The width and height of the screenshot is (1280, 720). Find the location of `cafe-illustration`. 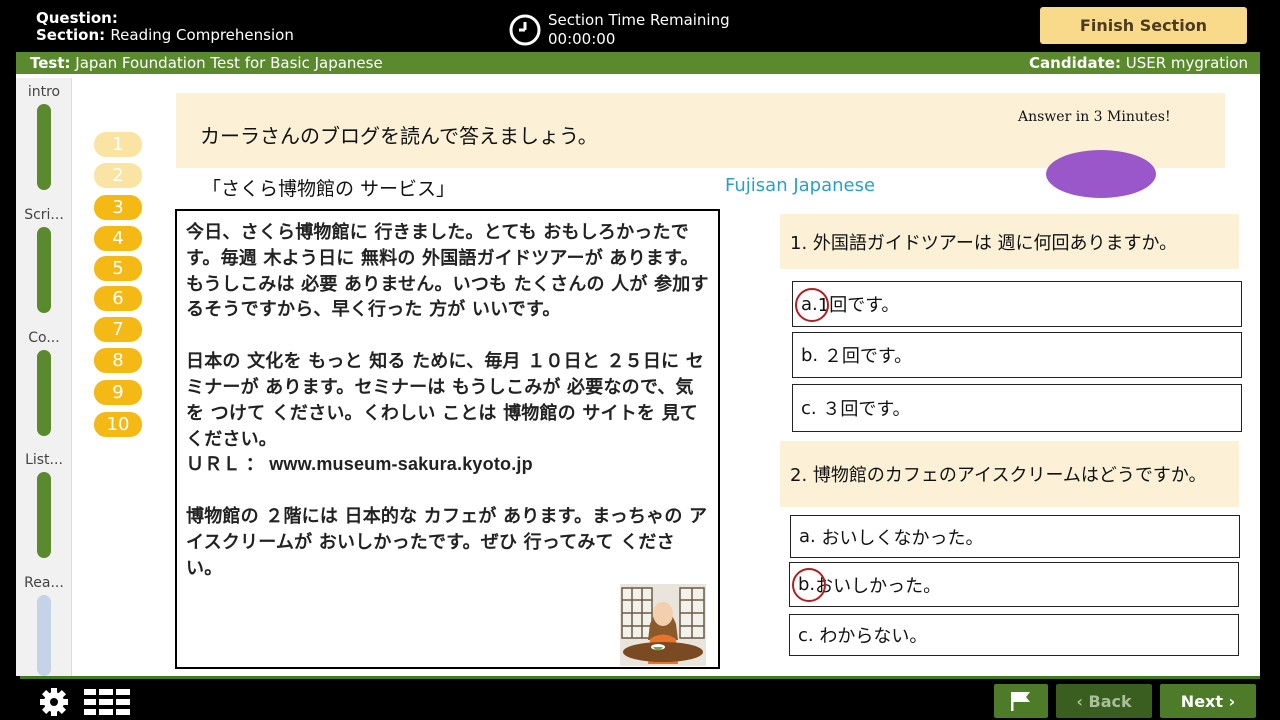

cafe-illustration is located at coordinates (663, 625).